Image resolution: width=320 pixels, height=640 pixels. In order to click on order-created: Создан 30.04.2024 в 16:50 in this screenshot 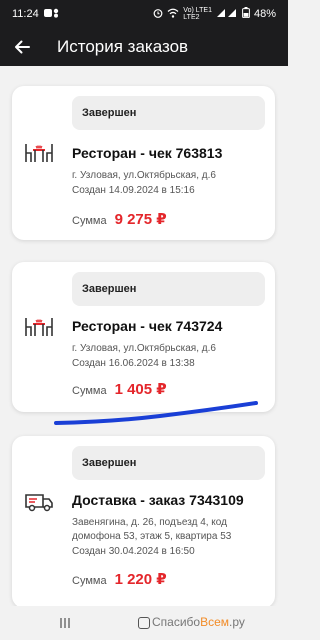, I will do `click(133, 551)`.